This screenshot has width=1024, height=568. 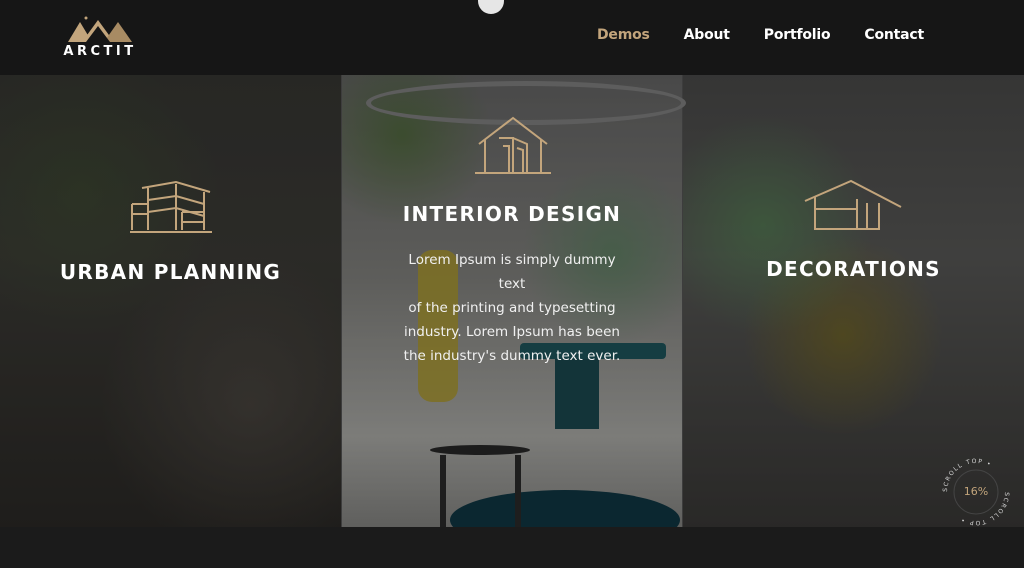 I want to click on nav-demos: Demos, so click(x=623, y=35).